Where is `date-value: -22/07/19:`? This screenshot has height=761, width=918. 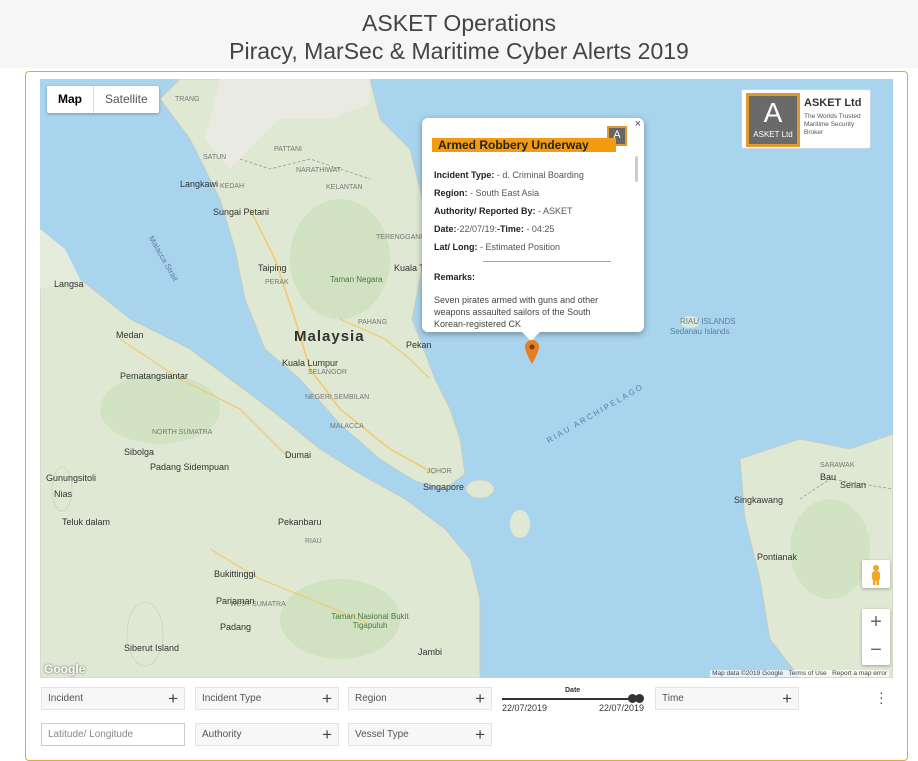 date-value: -22/07/19: is located at coordinates (477, 229).